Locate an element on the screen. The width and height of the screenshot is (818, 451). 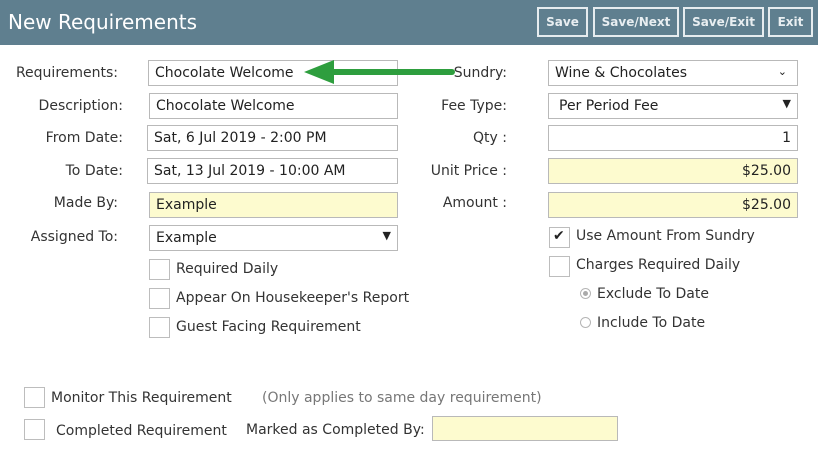
amount-input: $25.00 is located at coordinates (673, 205).